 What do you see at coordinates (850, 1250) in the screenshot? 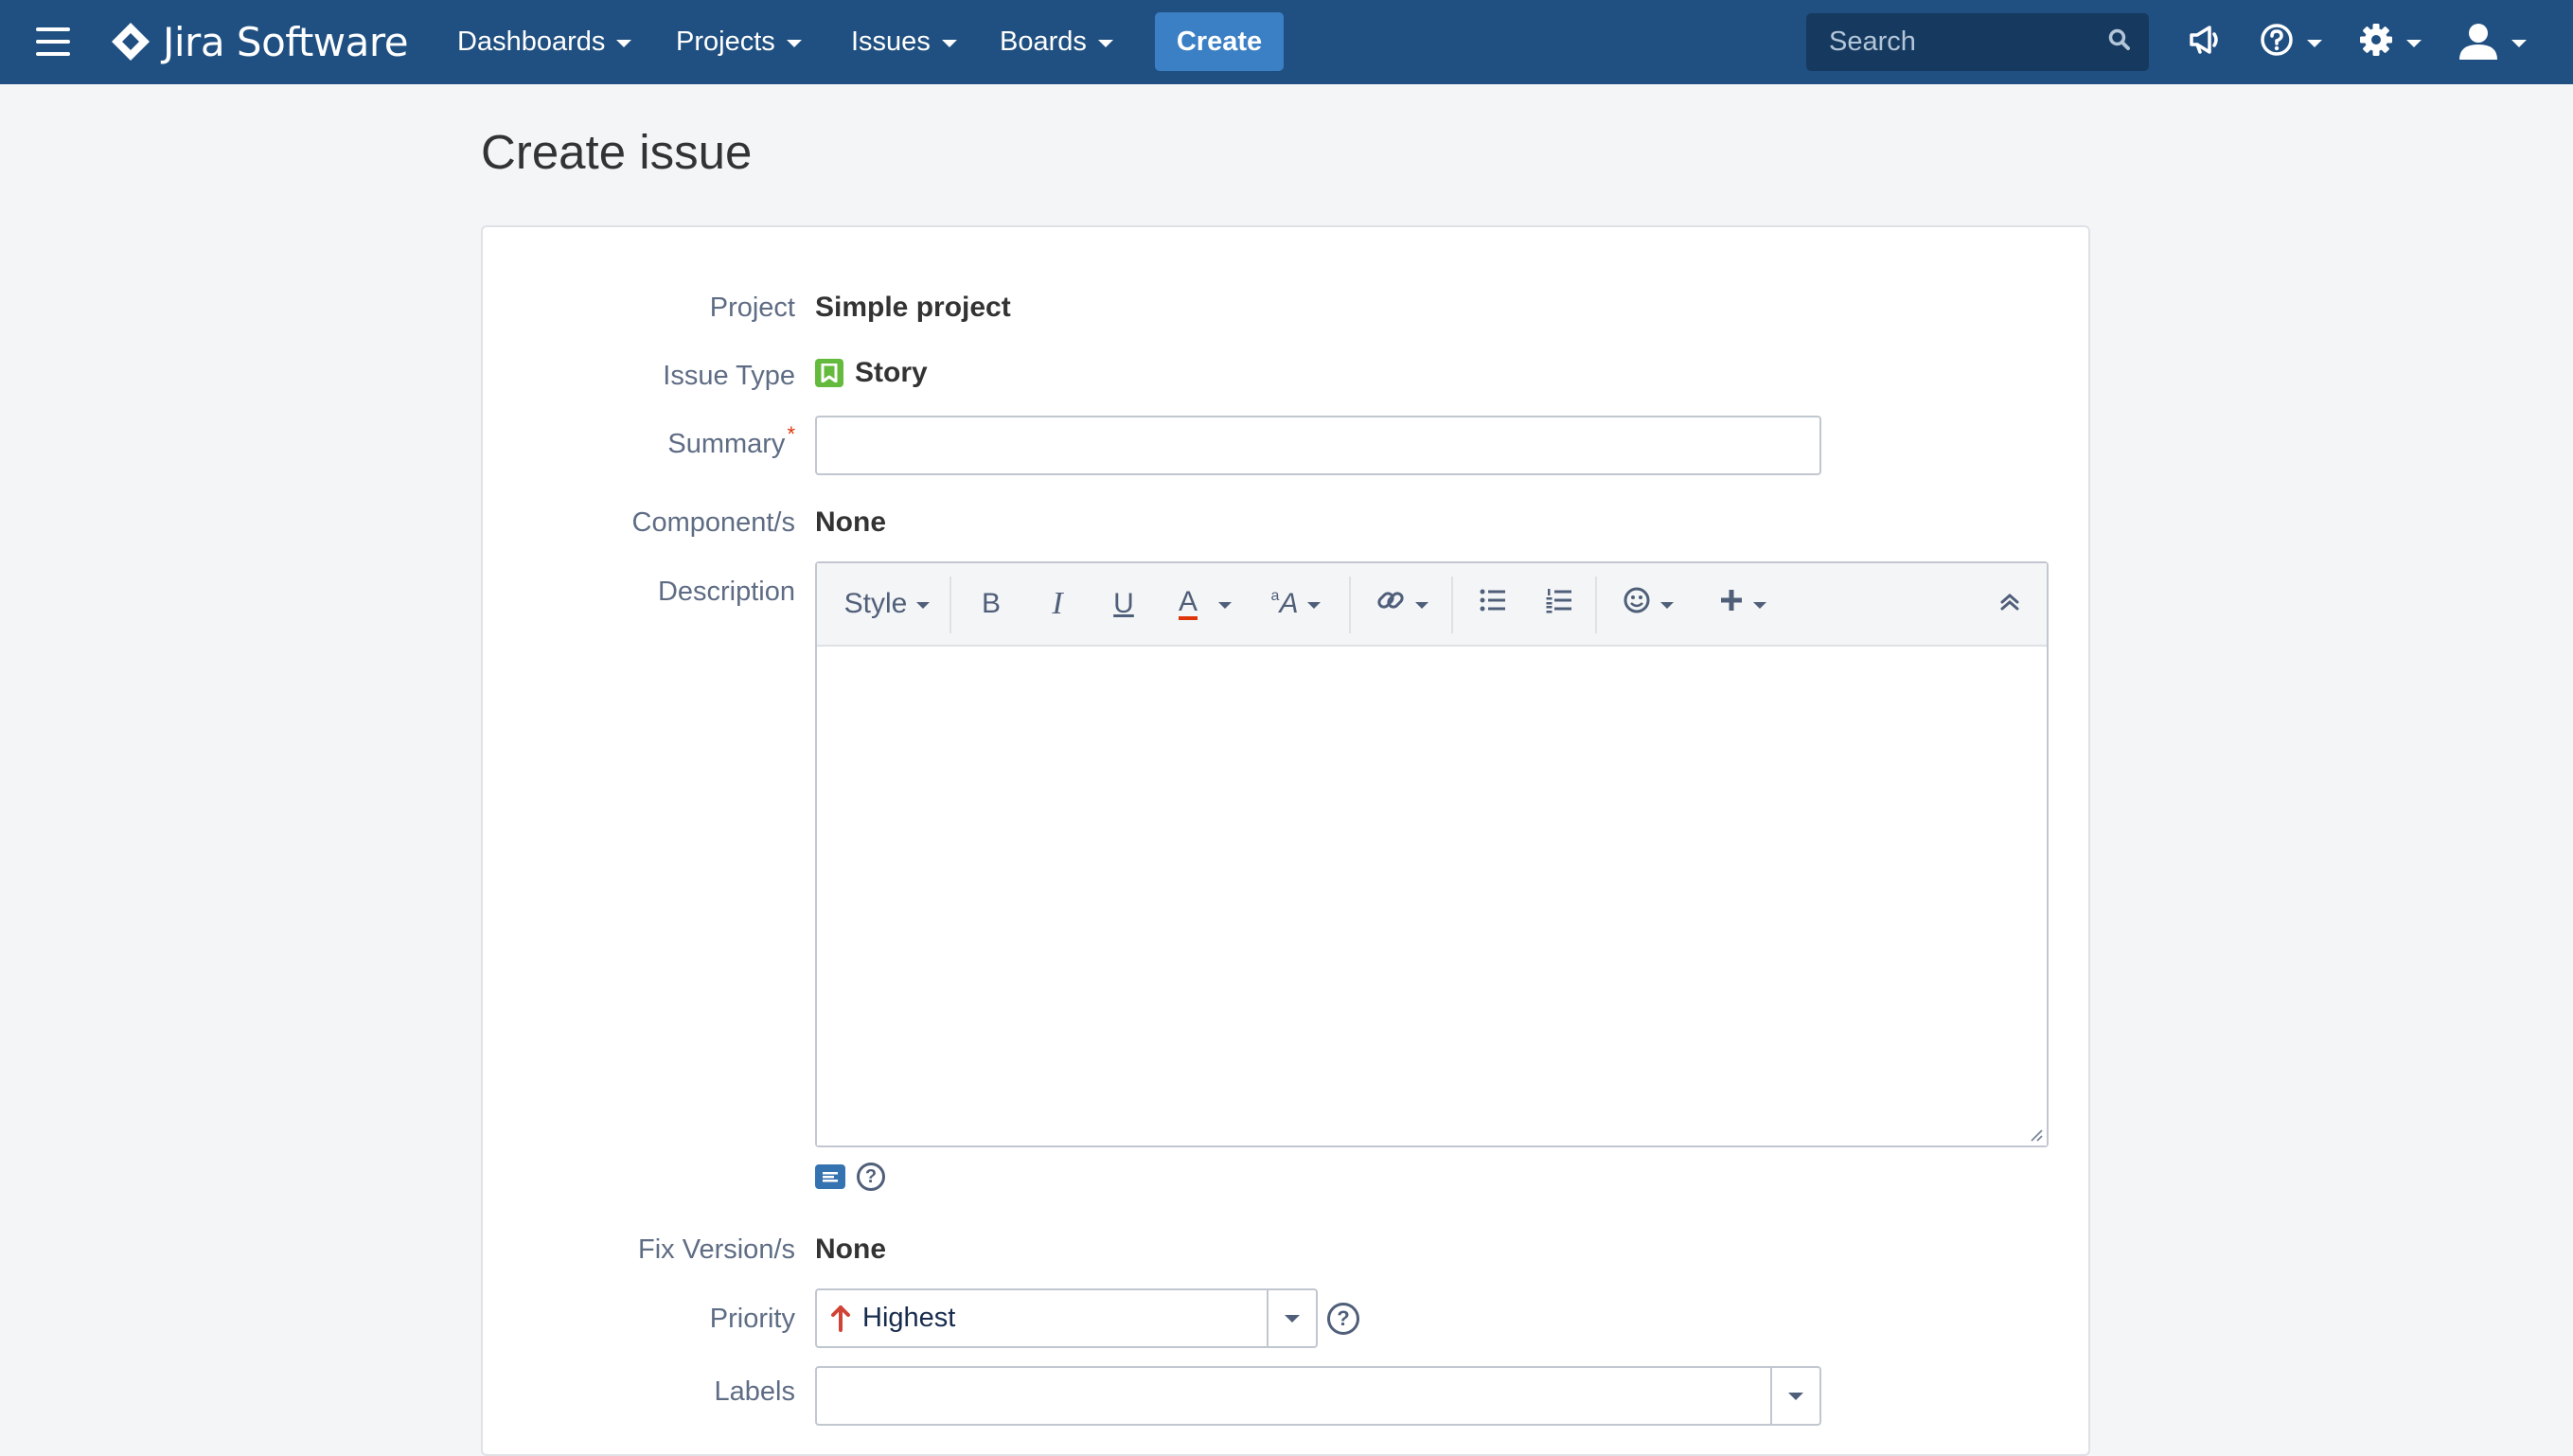
I see `fix-versions-value: None` at bounding box center [850, 1250].